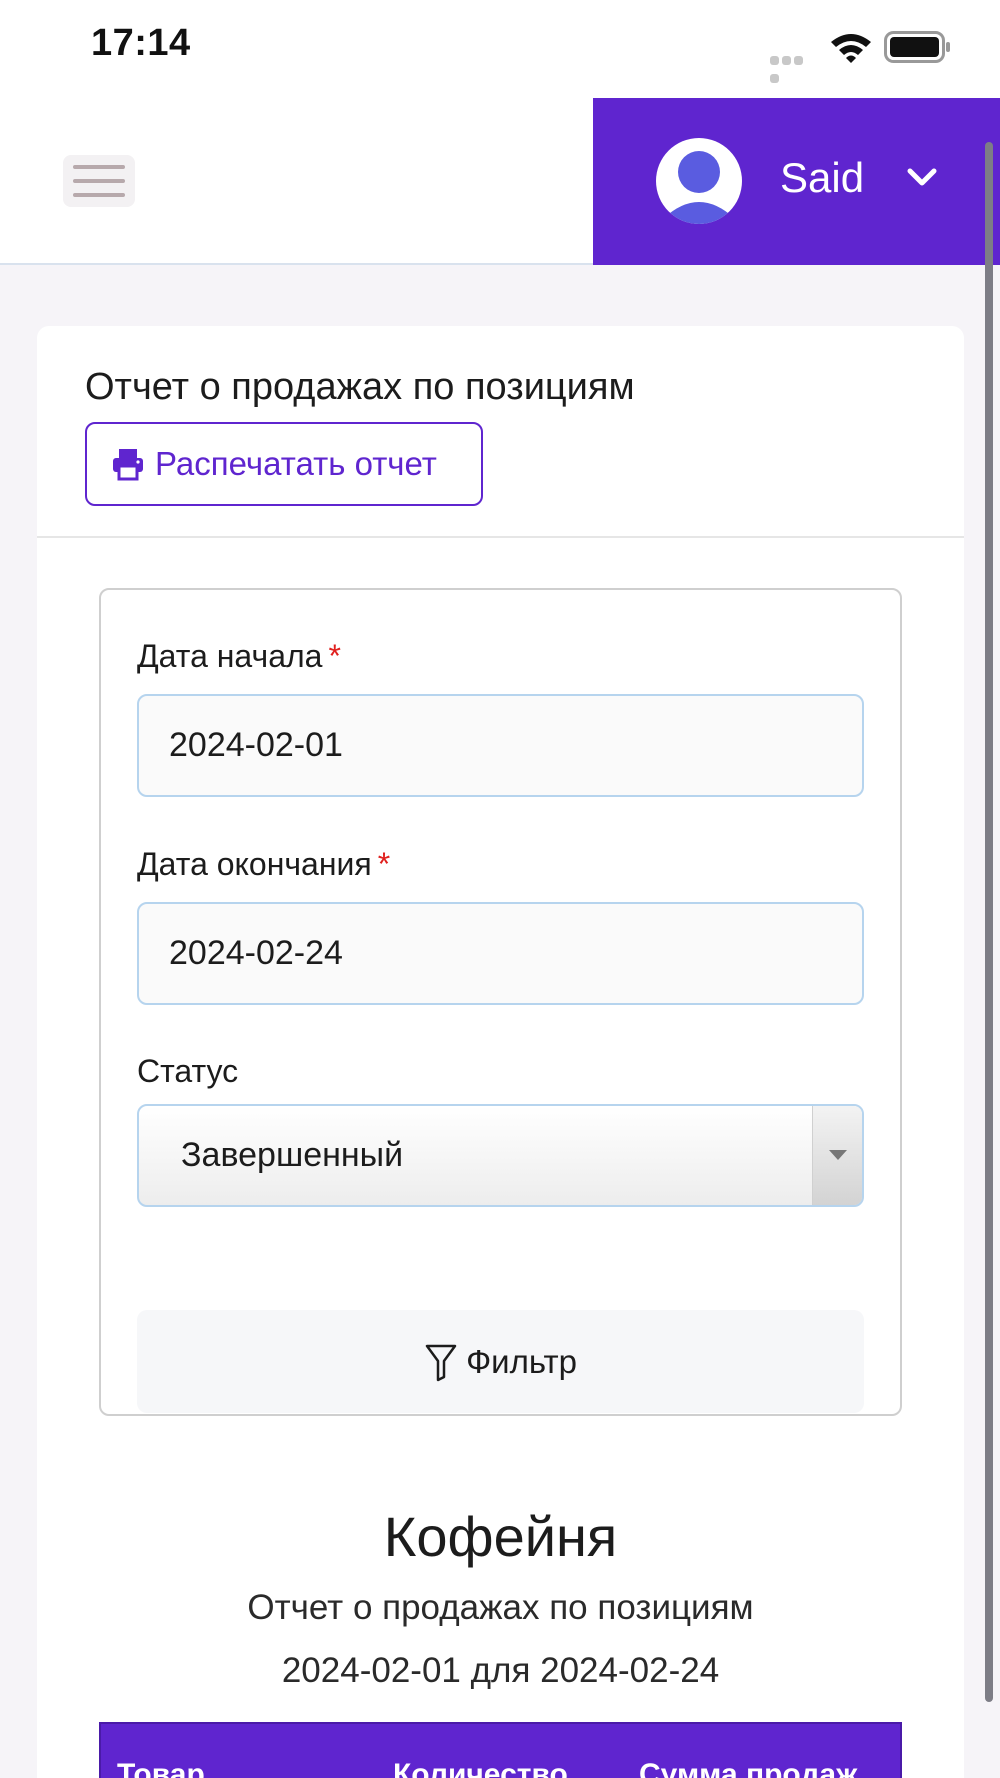  I want to click on scrollbar, so click(989, 922).